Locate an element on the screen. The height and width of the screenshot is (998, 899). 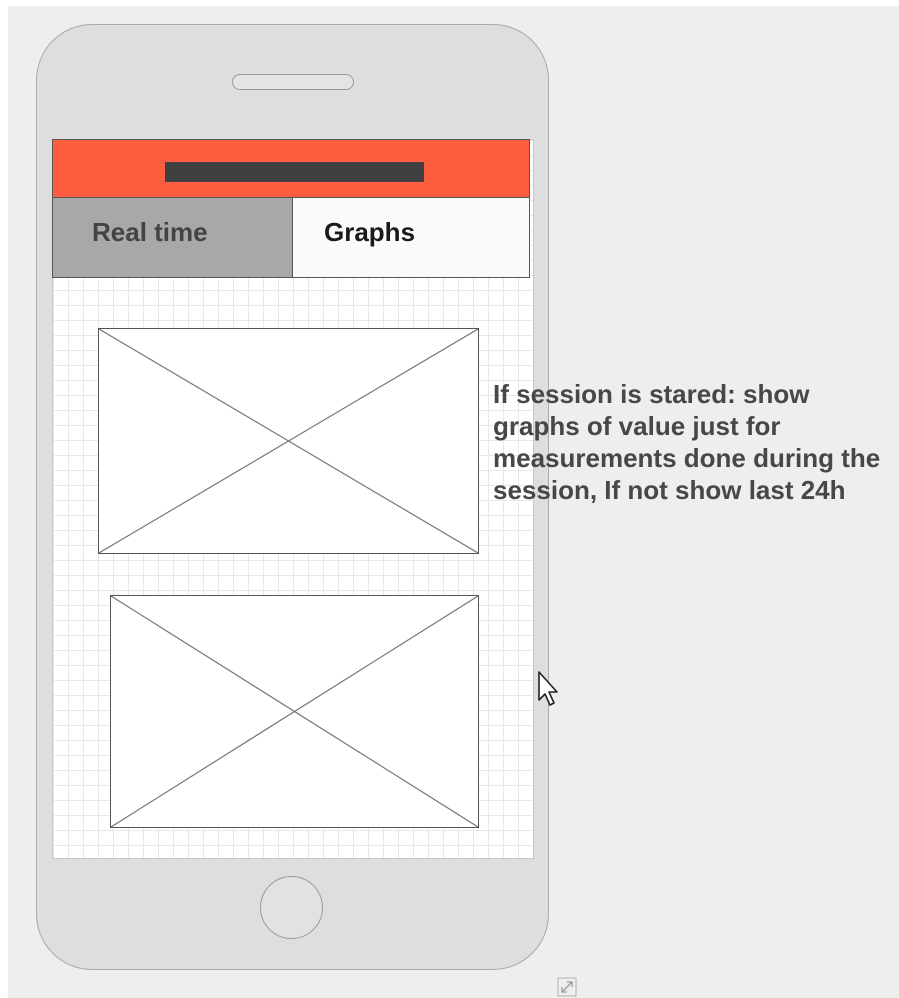
tab-real-time: Real time is located at coordinates (173, 237).